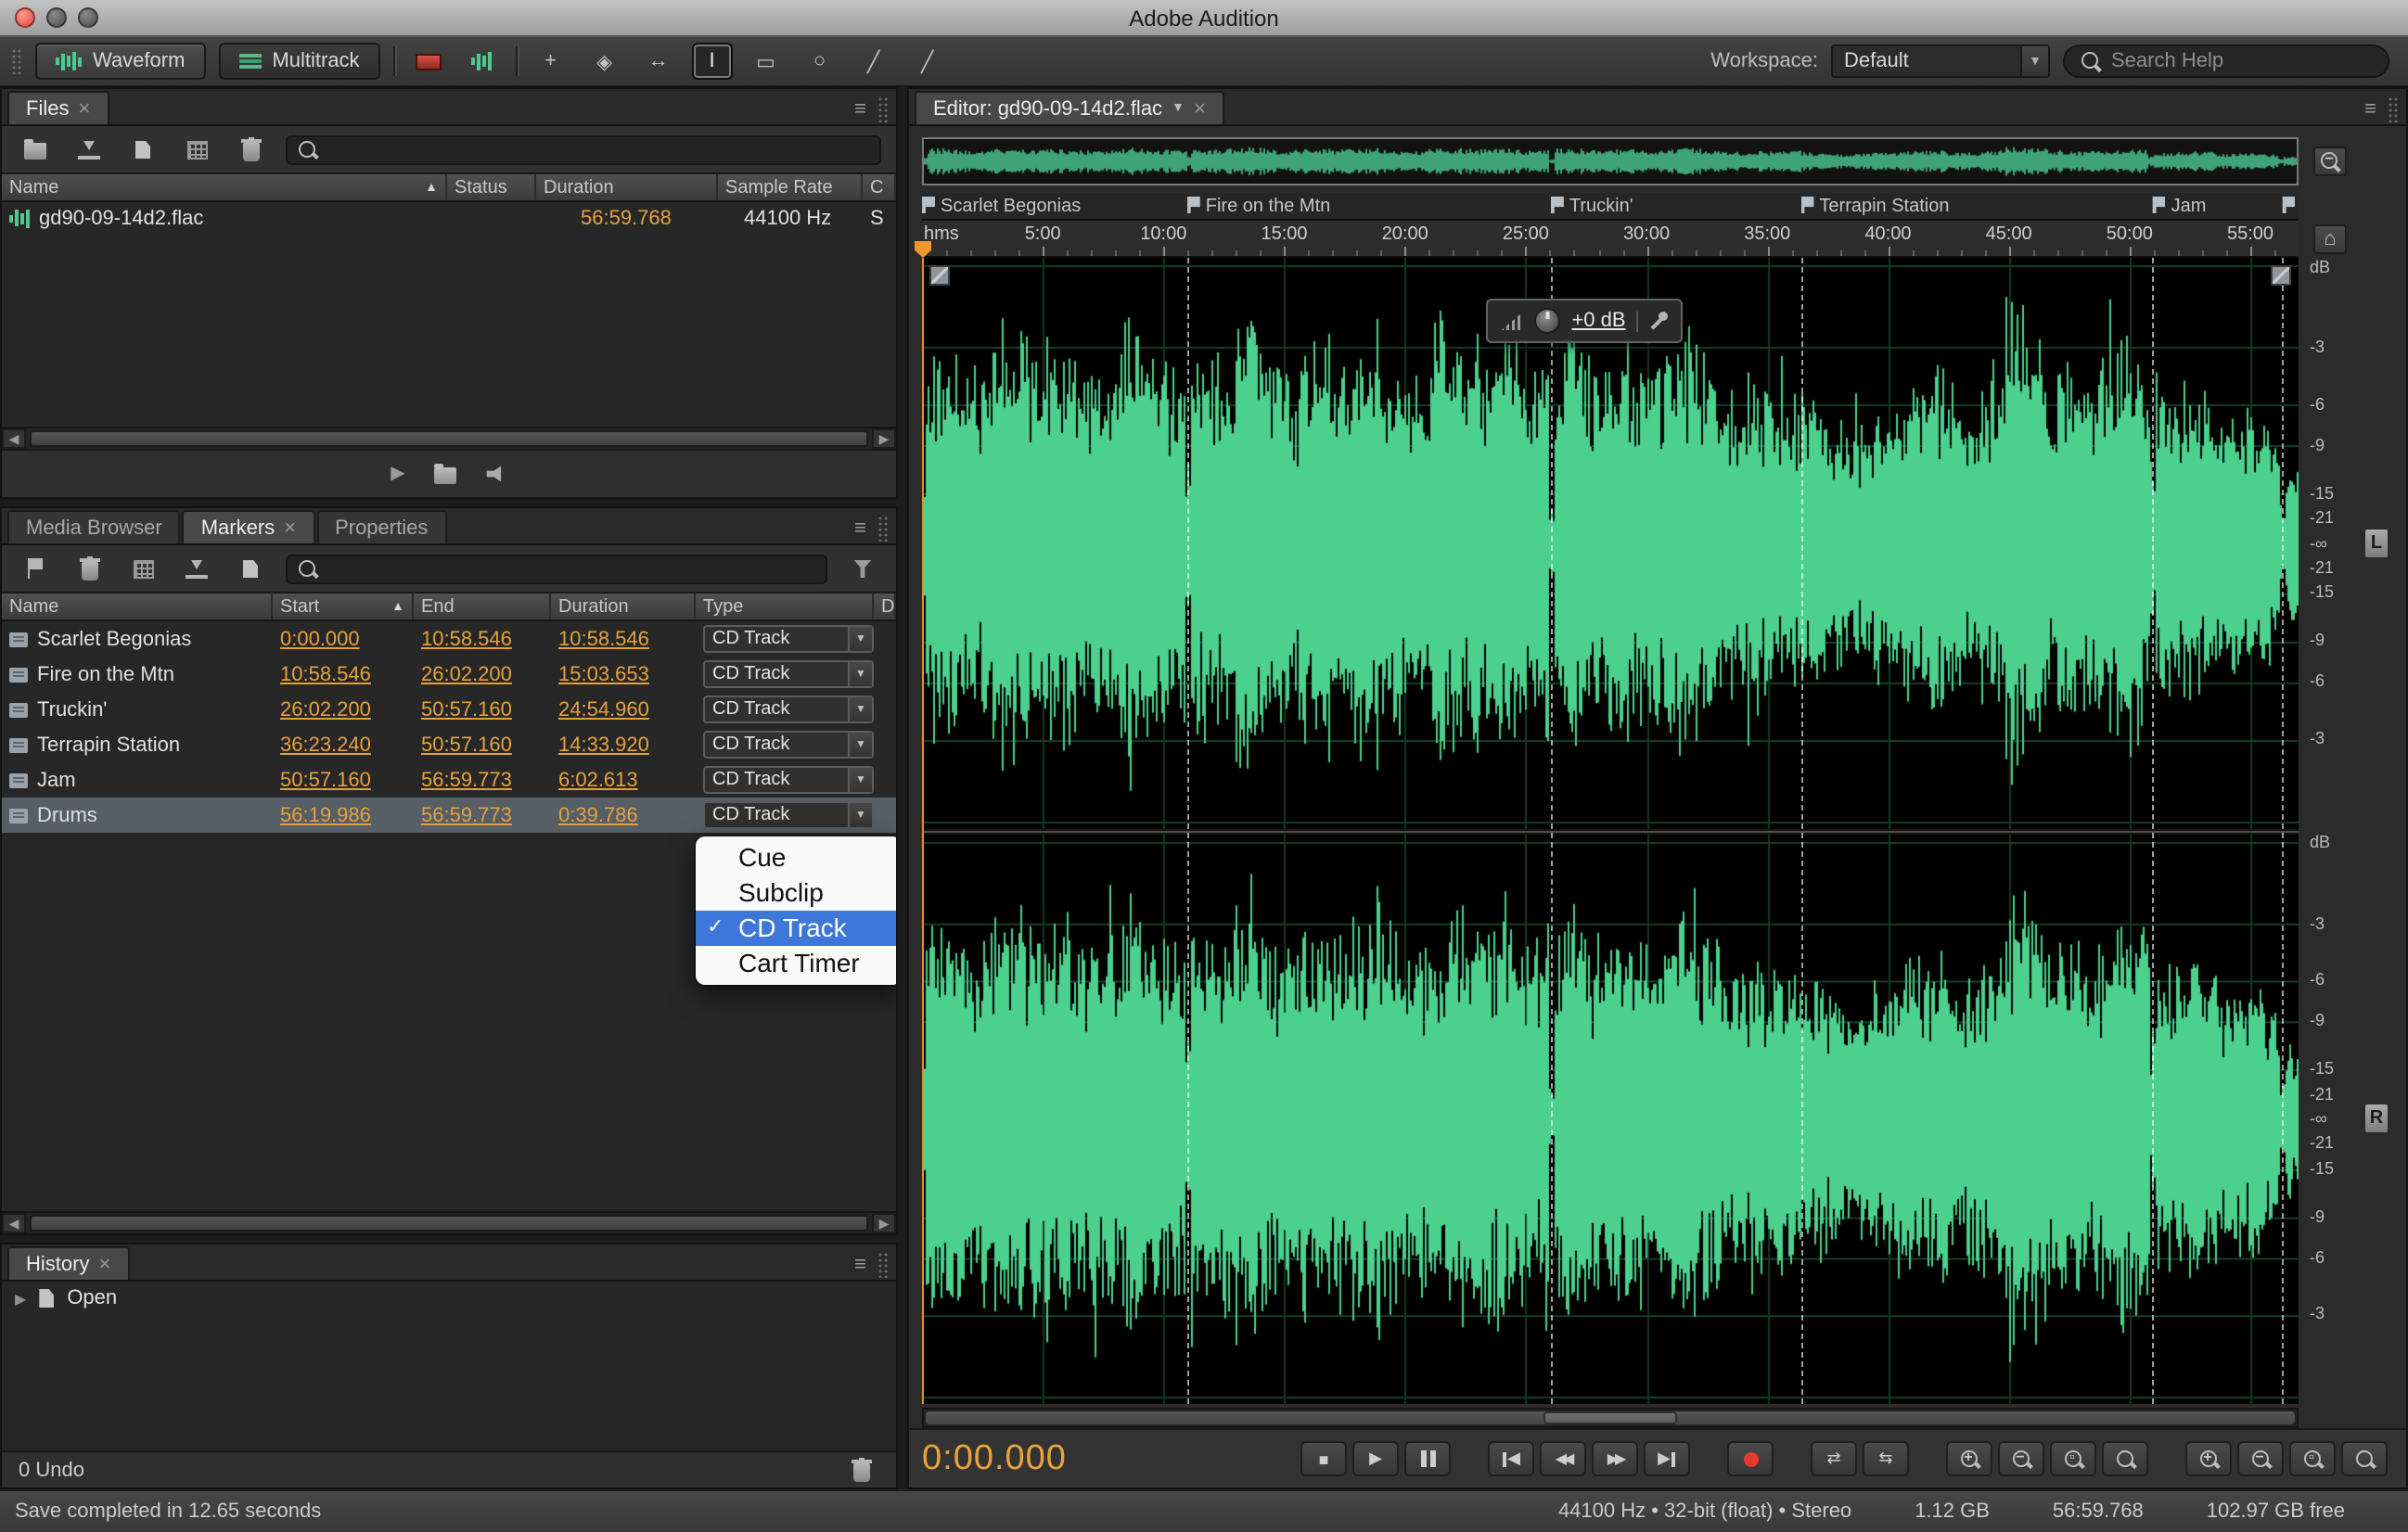 This screenshot has height=1532, width=2408. Describe the element at coordinates (299, 61) in the screenshot. I see `multitrack-view-button: Multitrack` at that location.